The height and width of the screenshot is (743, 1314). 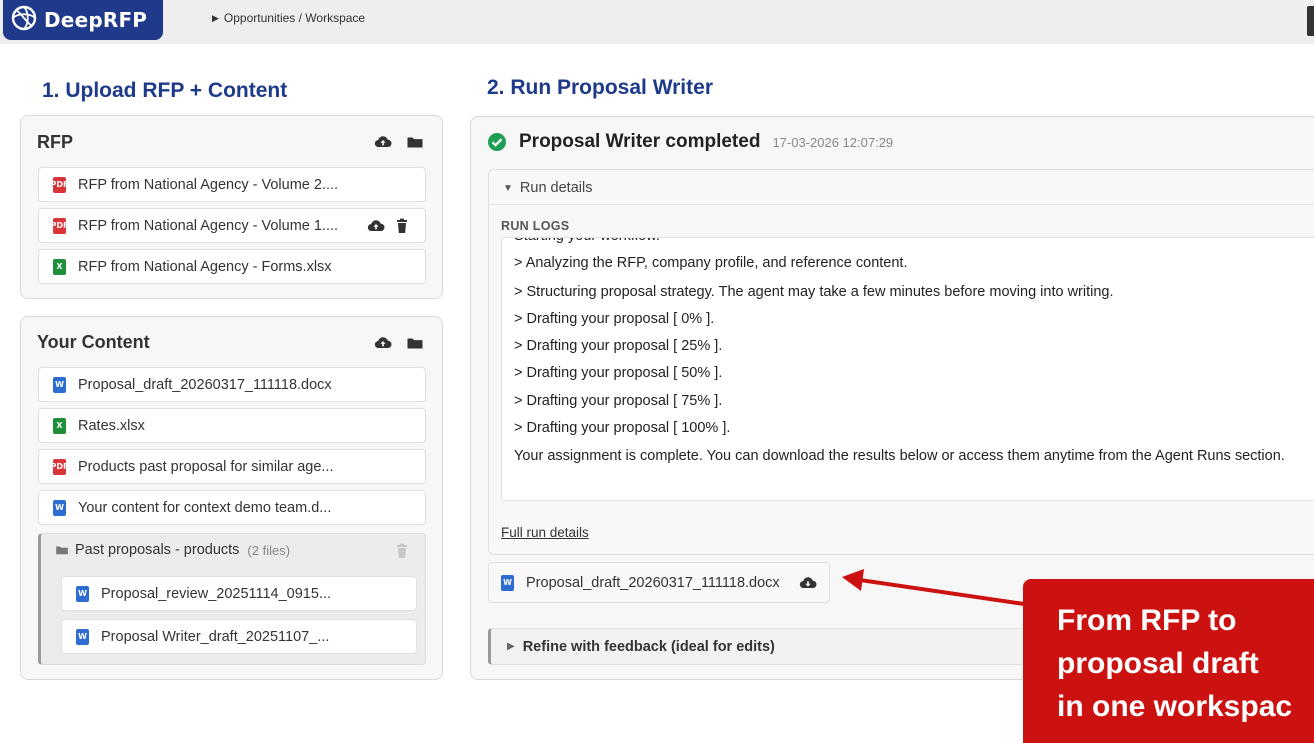 What do you see at coordinates (1147, 620) in the screenshot?
I see `callout-line: From RFP to` at bounding box center [1147, 620].